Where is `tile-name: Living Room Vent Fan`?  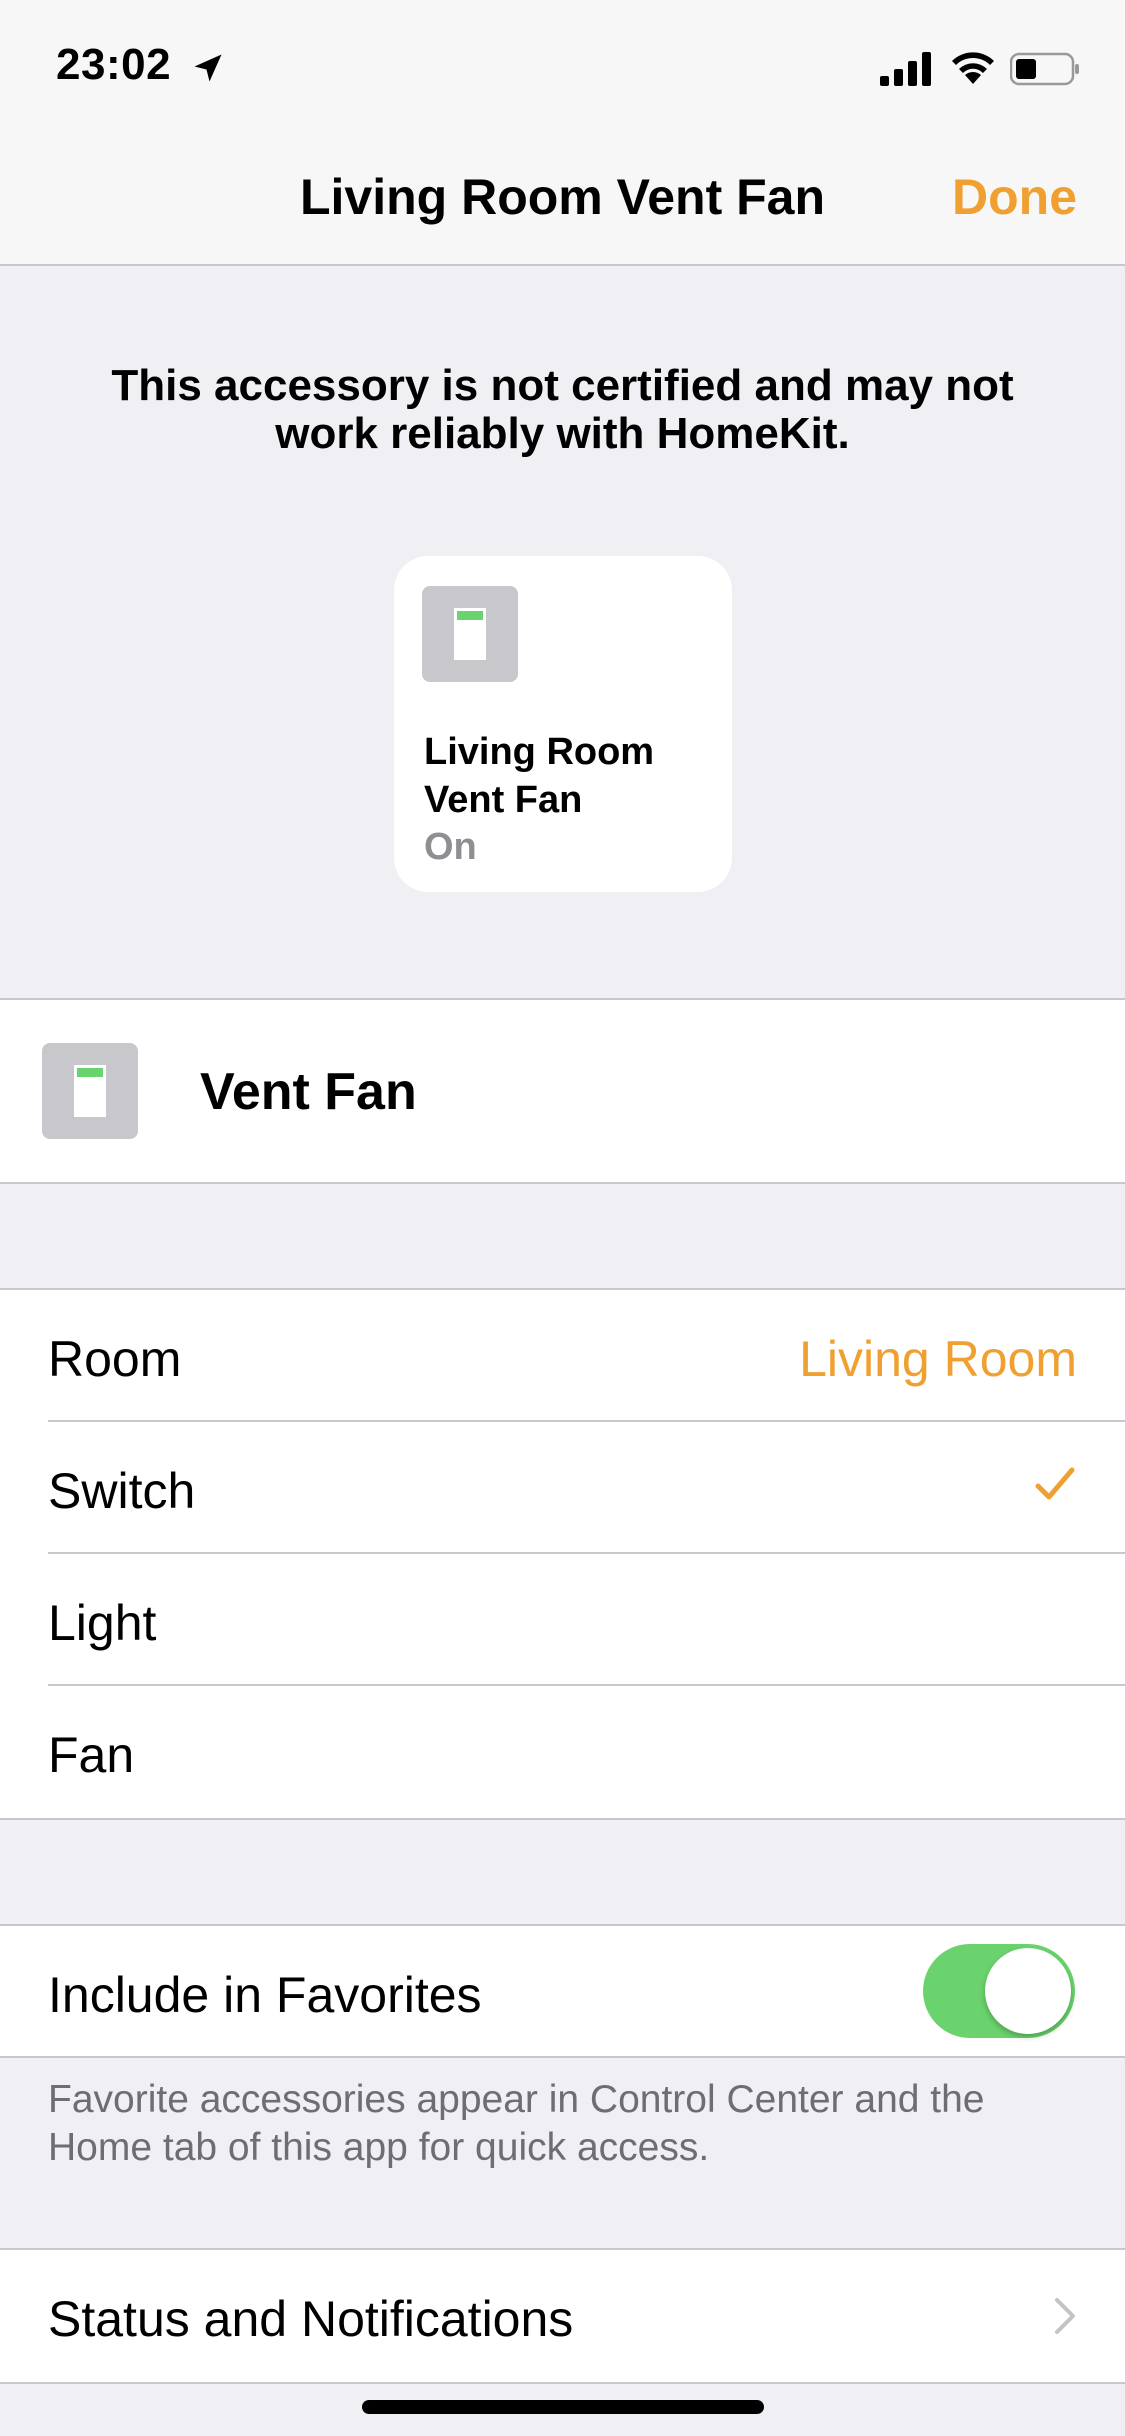
tile-name: Living Room Vent Fan is located at coordinates (539, 776).